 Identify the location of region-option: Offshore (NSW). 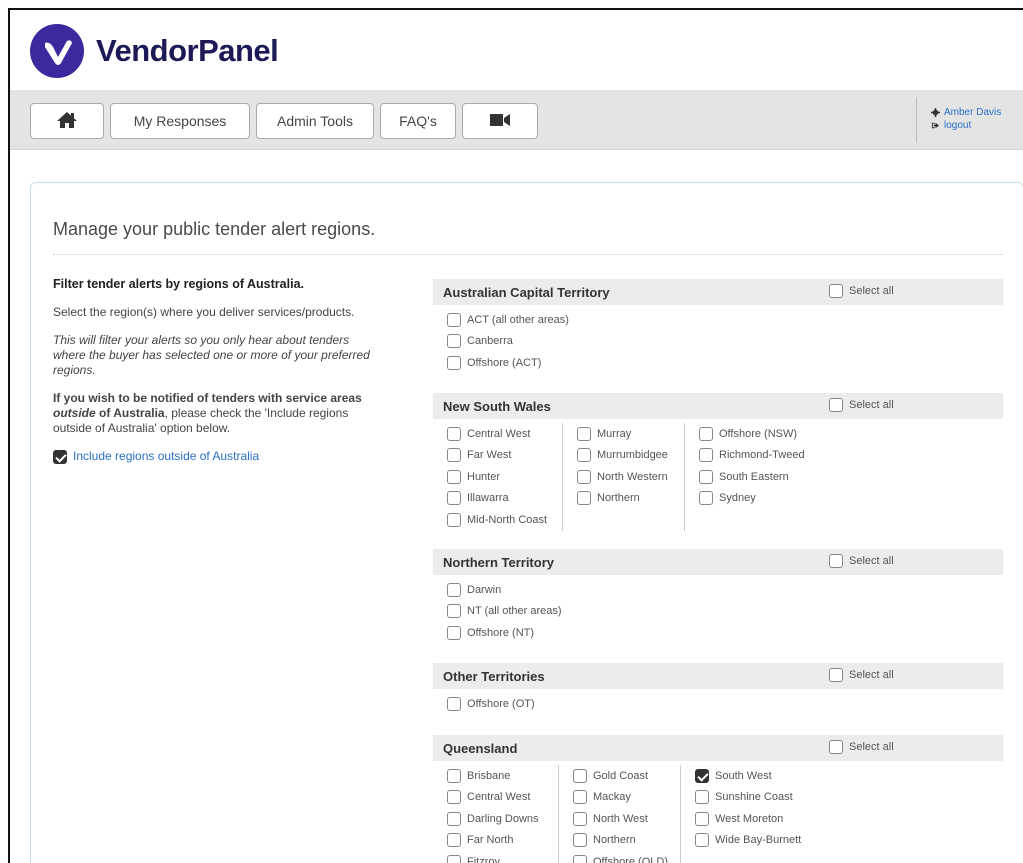
(754, 434).